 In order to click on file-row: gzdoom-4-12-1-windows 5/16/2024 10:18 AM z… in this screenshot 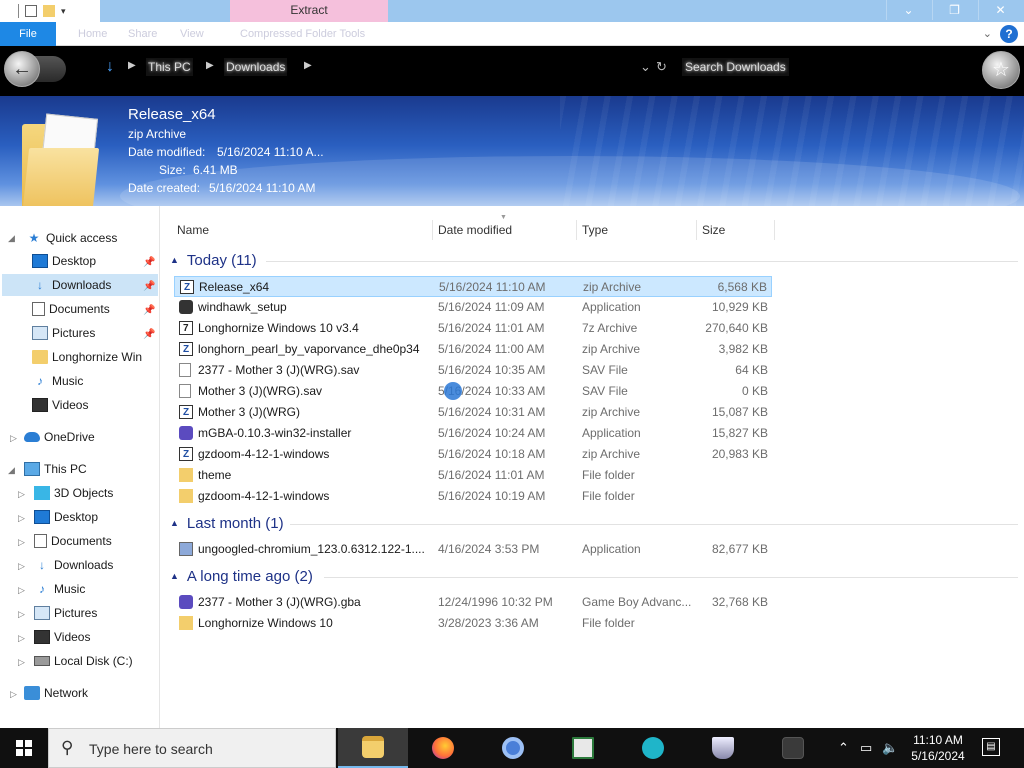, I will do `click(473, 454)`.